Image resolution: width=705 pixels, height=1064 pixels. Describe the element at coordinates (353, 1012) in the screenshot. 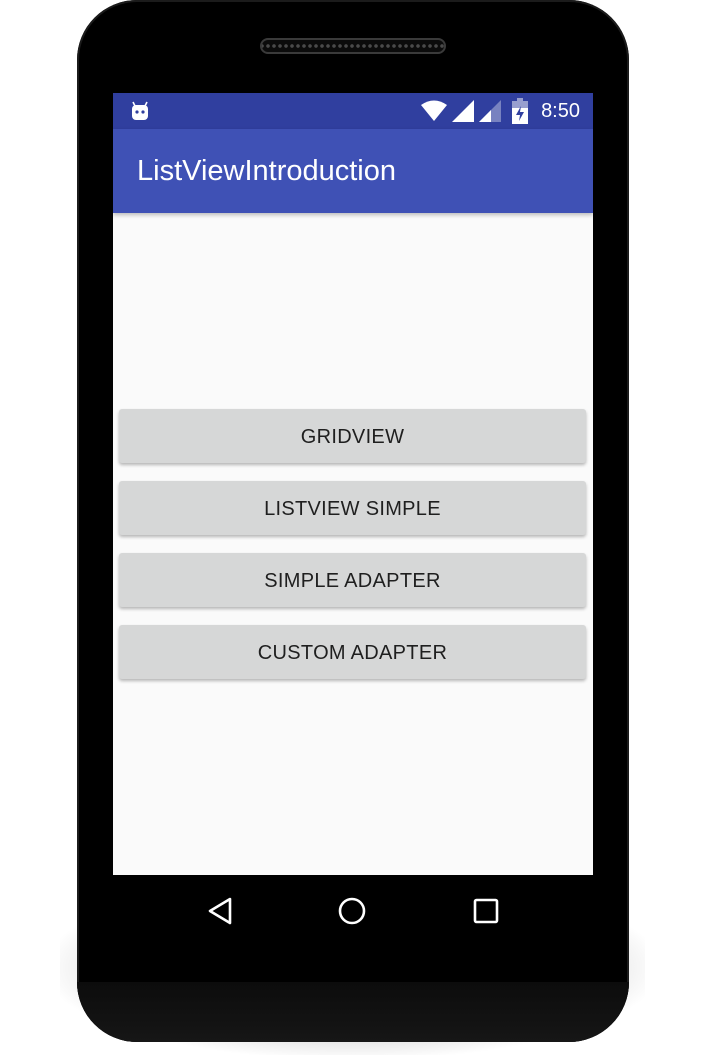

I see `phone-chin` at that location.